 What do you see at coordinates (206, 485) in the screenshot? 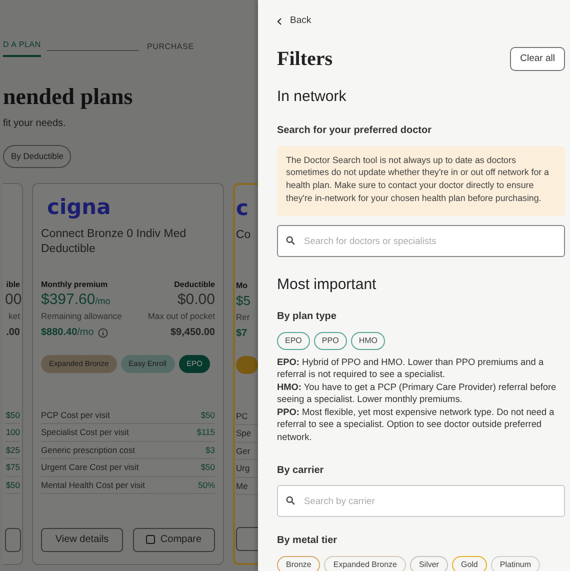
I see `cost-value: 50%` at bounding box center [206, 485].